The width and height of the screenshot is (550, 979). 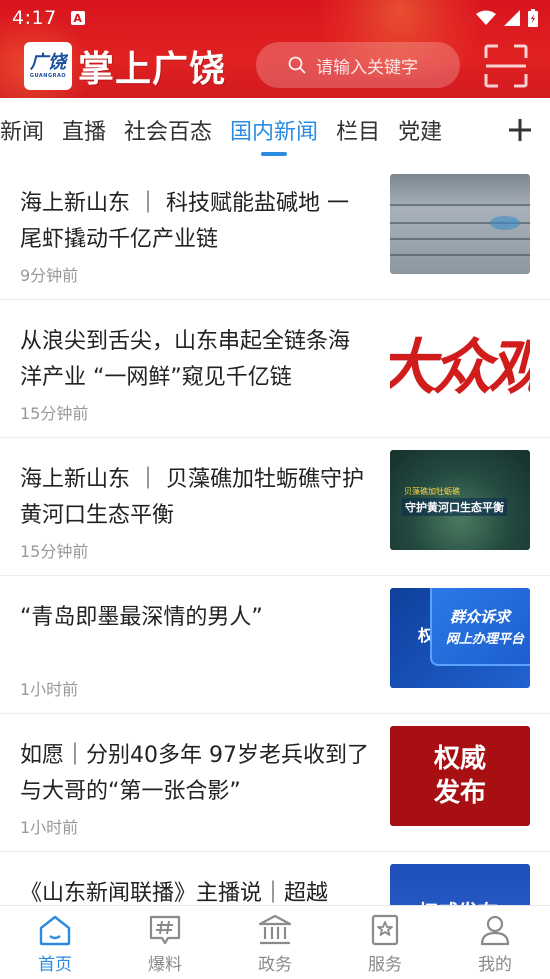 I want to click on tab-news: 新闻, so click(x=26, y=130).